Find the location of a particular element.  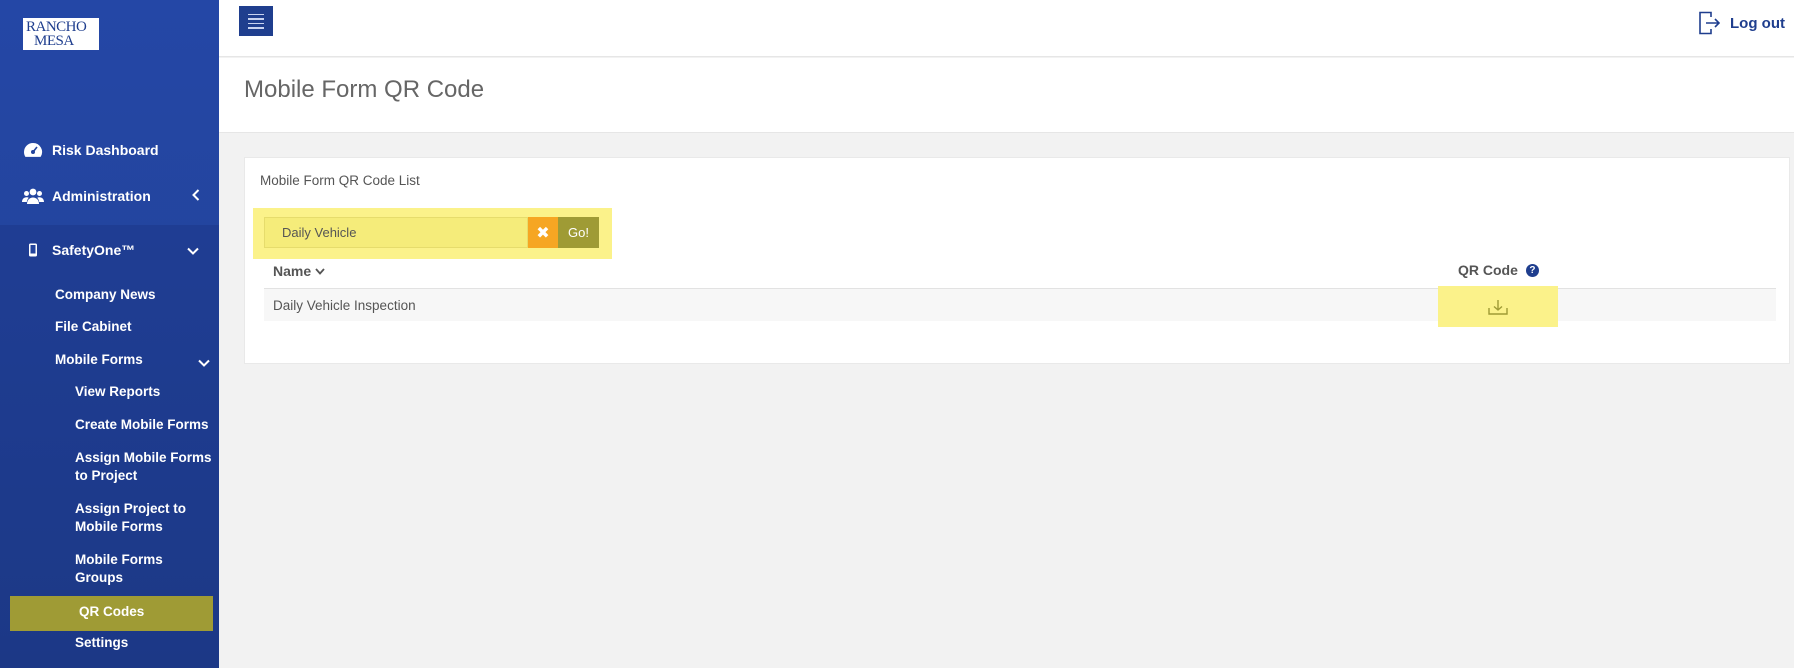

sidebar-item-mobile-forms-groups: Mobile Forms Groups is located at coordinates (119, 569).